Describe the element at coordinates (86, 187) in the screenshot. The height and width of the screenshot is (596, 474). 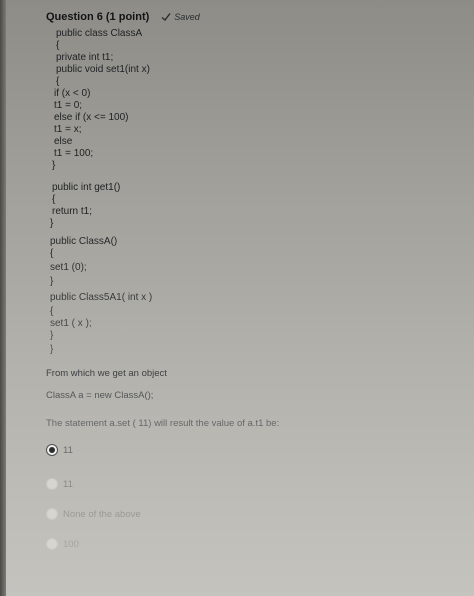
I see `code-line: public int get1()` at that location.